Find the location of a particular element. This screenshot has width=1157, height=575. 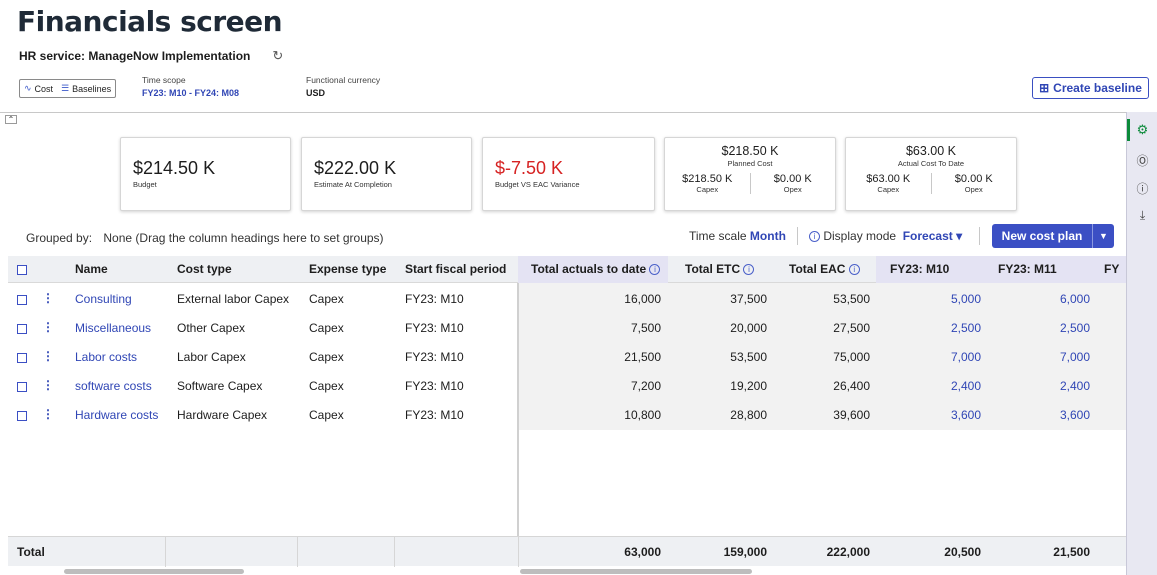

col-expense-type: Expense type is located at coordinates (347, 269).